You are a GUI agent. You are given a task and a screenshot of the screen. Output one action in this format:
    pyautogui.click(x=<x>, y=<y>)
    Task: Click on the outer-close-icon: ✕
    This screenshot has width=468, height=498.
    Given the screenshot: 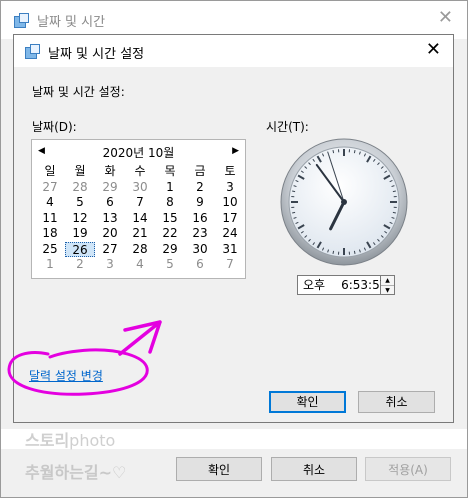 What is the action you would take?
    pyautogui.click(x=445, y=17)
    